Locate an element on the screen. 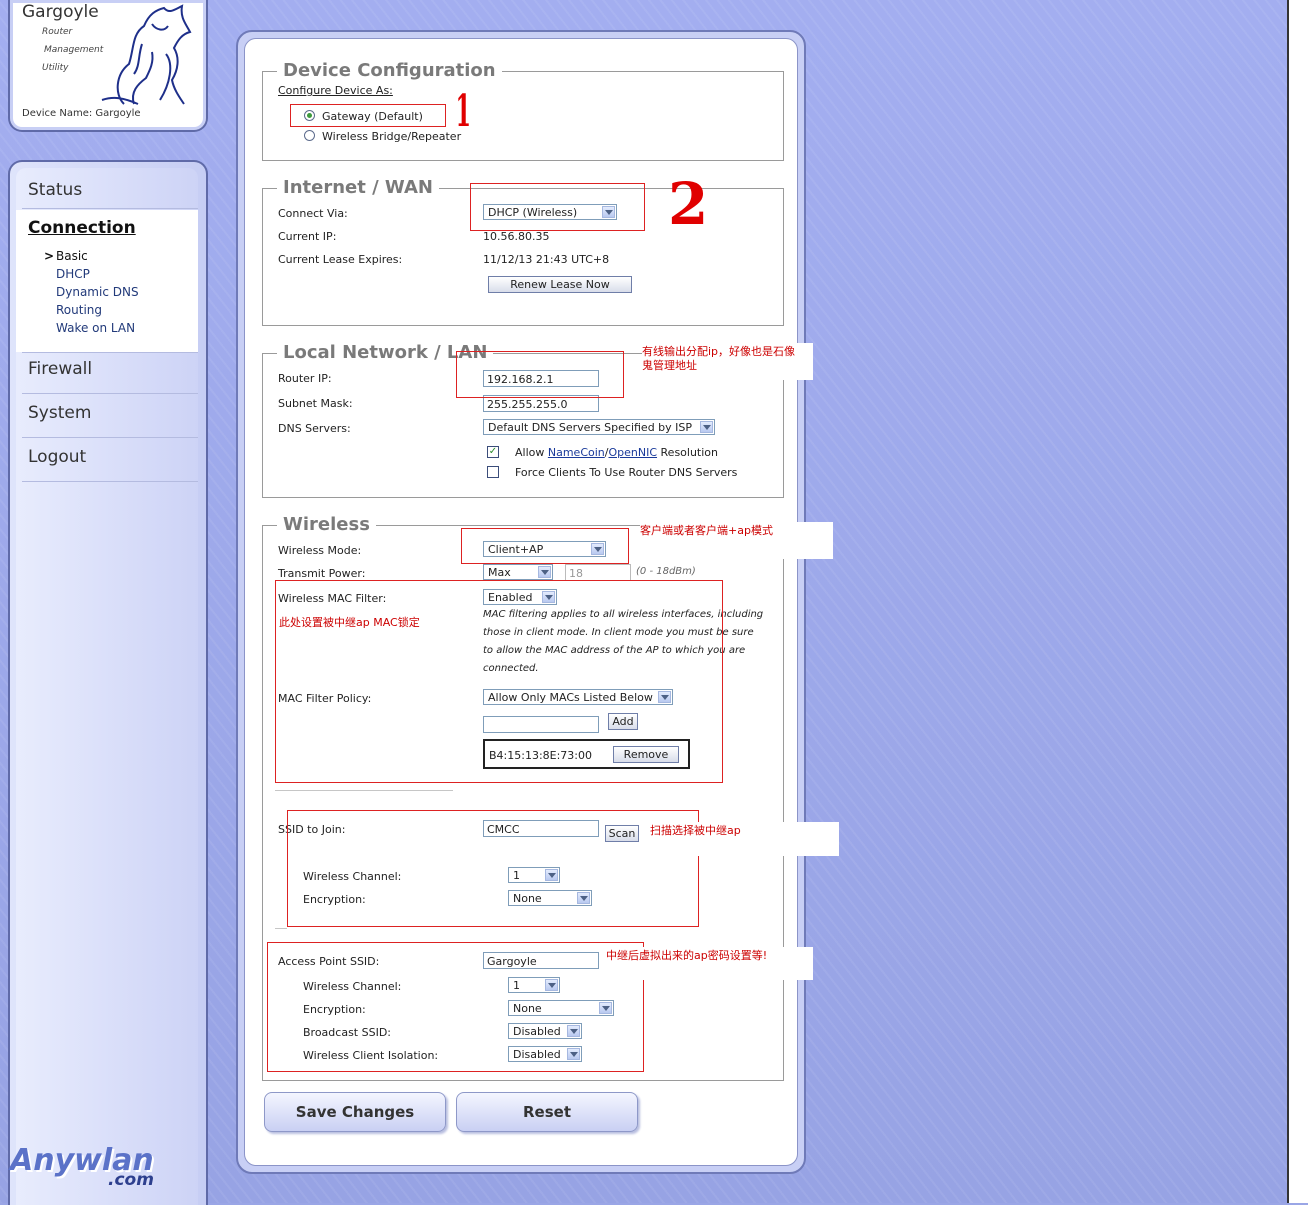  transmit-power-value: Max is located at coordinates (499, 572).